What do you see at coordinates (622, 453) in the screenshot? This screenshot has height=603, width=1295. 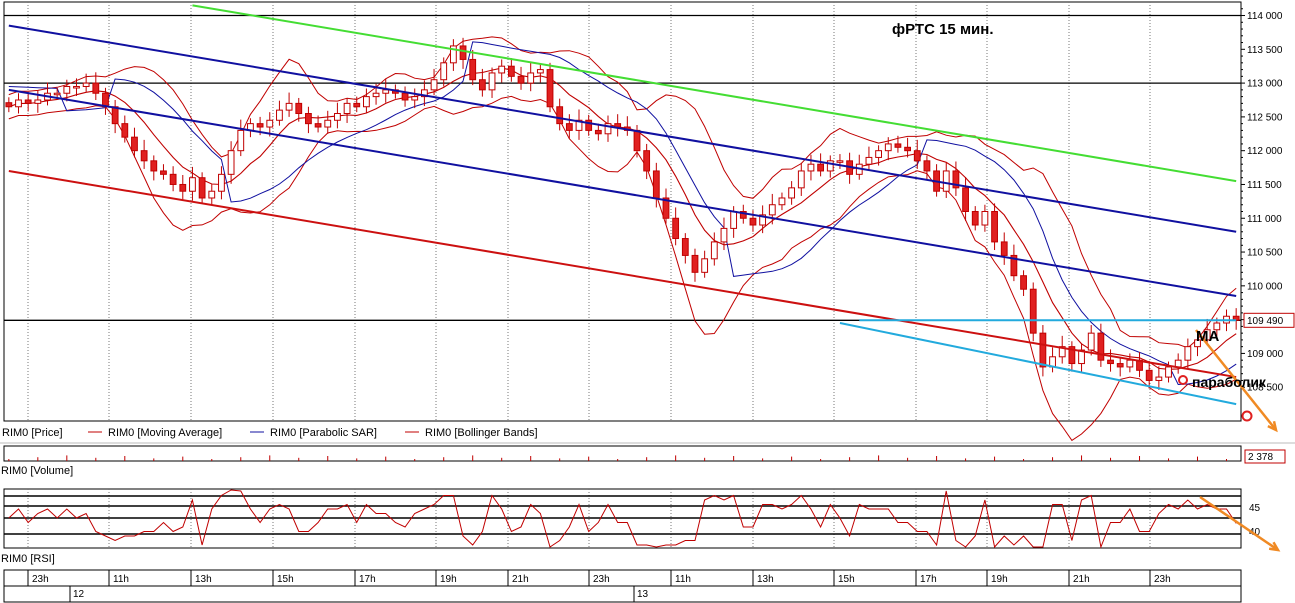 I see `volume-panel-frame` at bounding box center [622, 453].